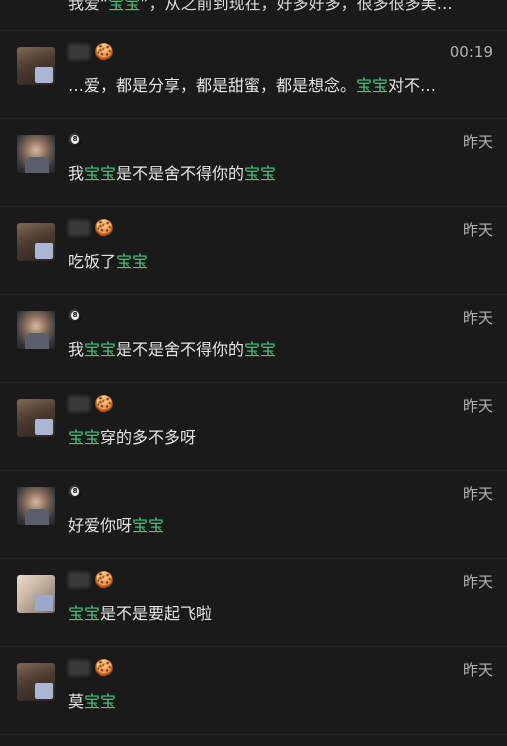 Image resolution: width=507 pixels, height=746 pixels. Describe the element at coordinates (76, 701) in the screenshot. I see `message-text: 莫` at that location.